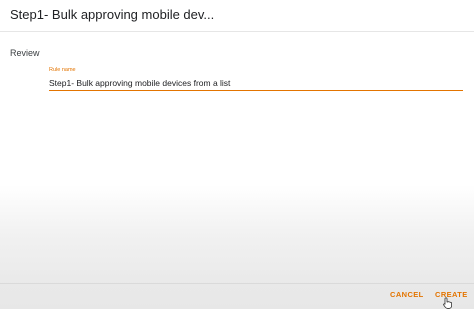 The image size is (474, 309). I want to click on rule-name-field: Rule name, so click(256, 79).